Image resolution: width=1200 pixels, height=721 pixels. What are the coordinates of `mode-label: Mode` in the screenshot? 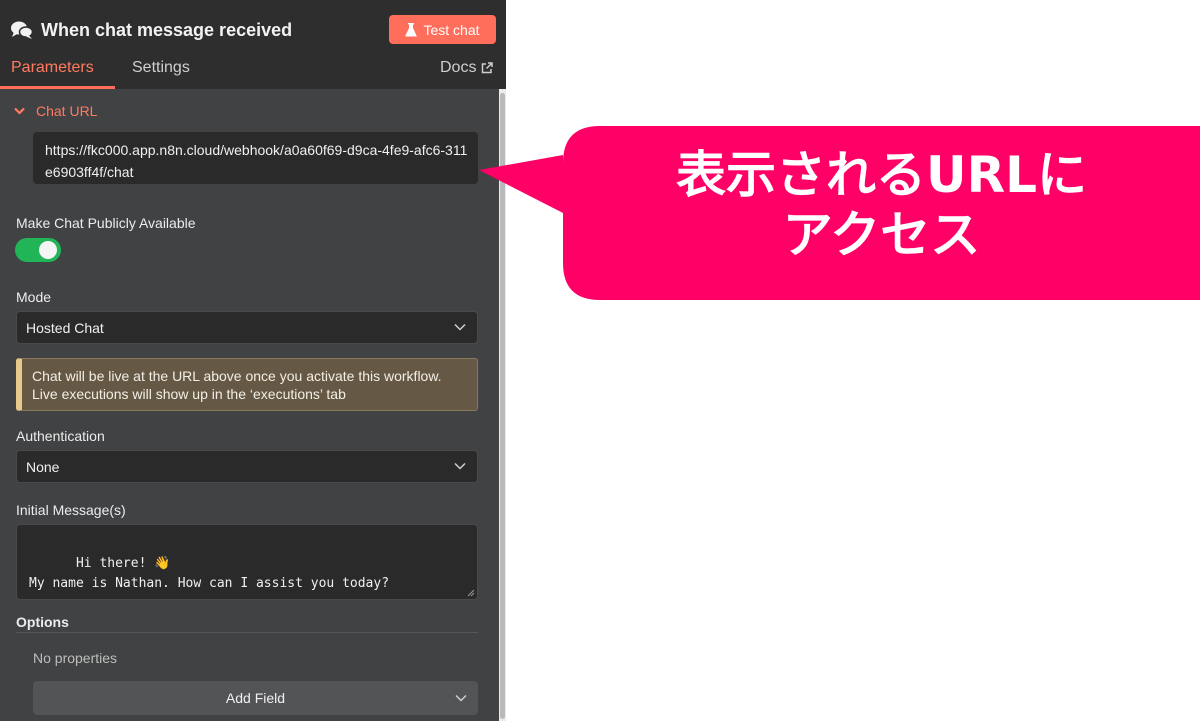 It's located at (34, 297).